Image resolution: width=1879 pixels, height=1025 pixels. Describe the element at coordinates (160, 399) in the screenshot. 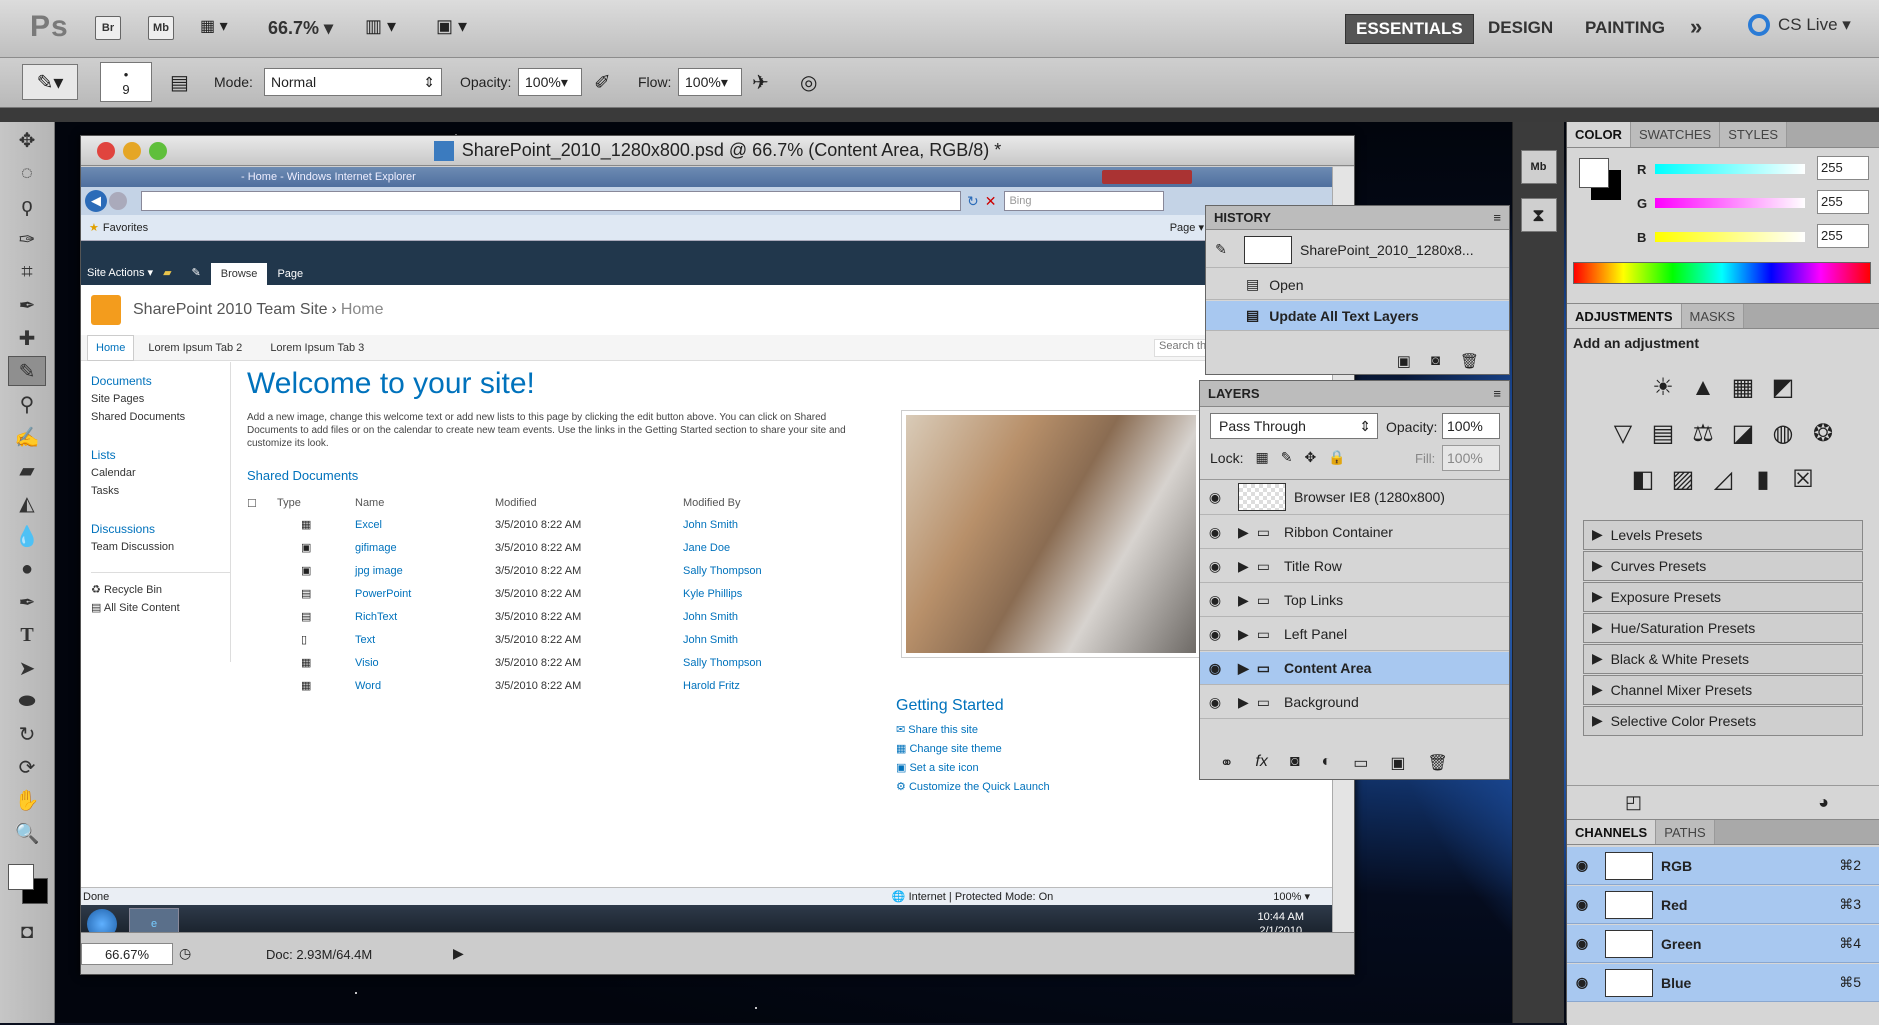

I see `nav-site-pages: Site Pages` at that location.